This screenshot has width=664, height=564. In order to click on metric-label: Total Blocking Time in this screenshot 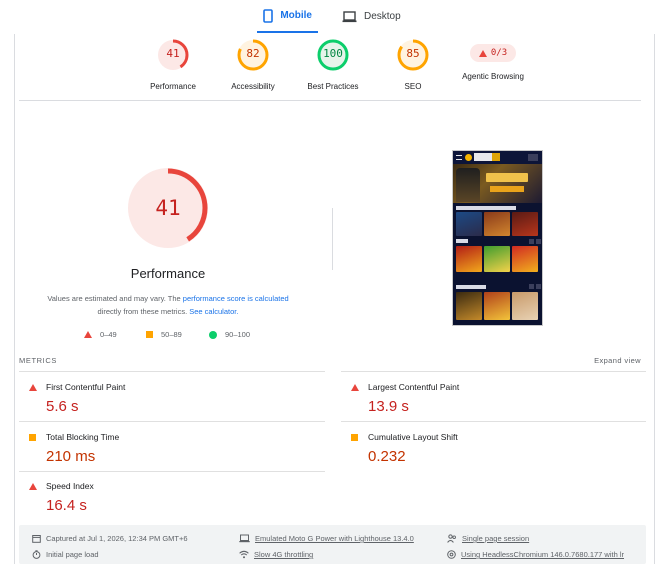, I will do `click(83, 437)`.